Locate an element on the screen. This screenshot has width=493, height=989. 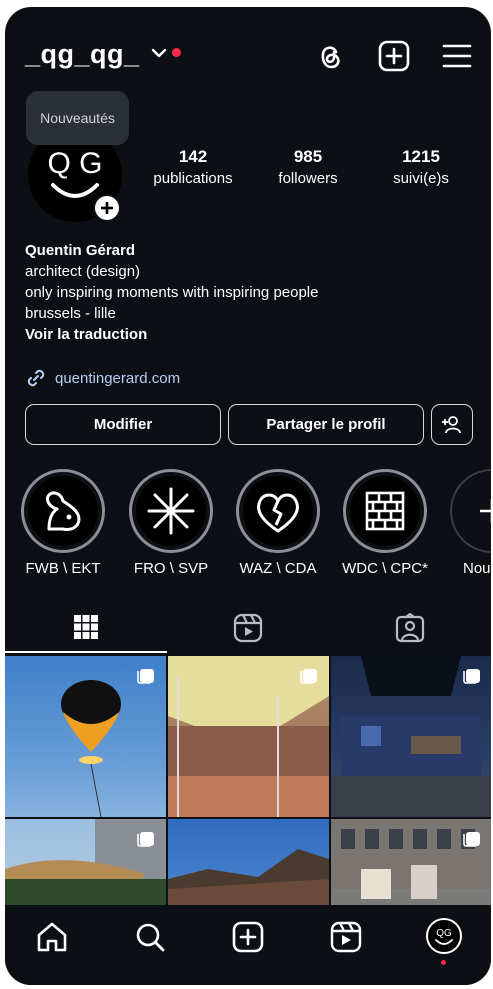
threads-icon is located at coordinates (330, 56).